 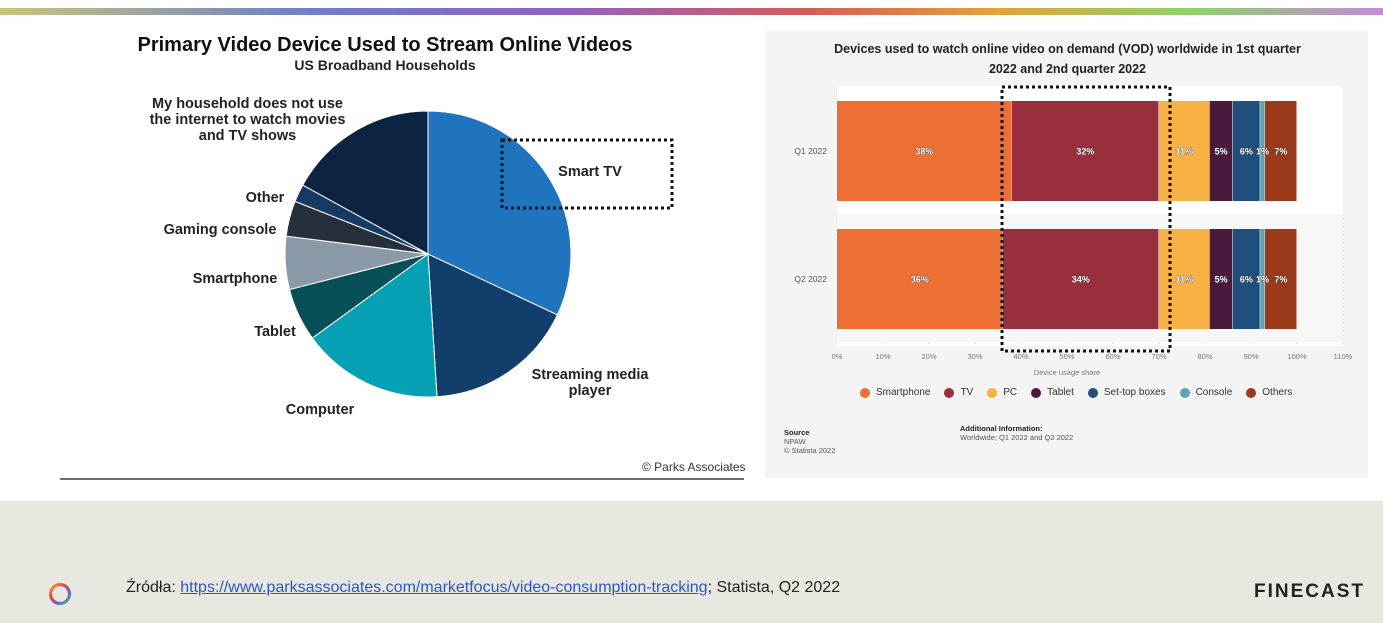 I want to click on bar-x-tick-label: 100%, so click(x=1297, y=356).